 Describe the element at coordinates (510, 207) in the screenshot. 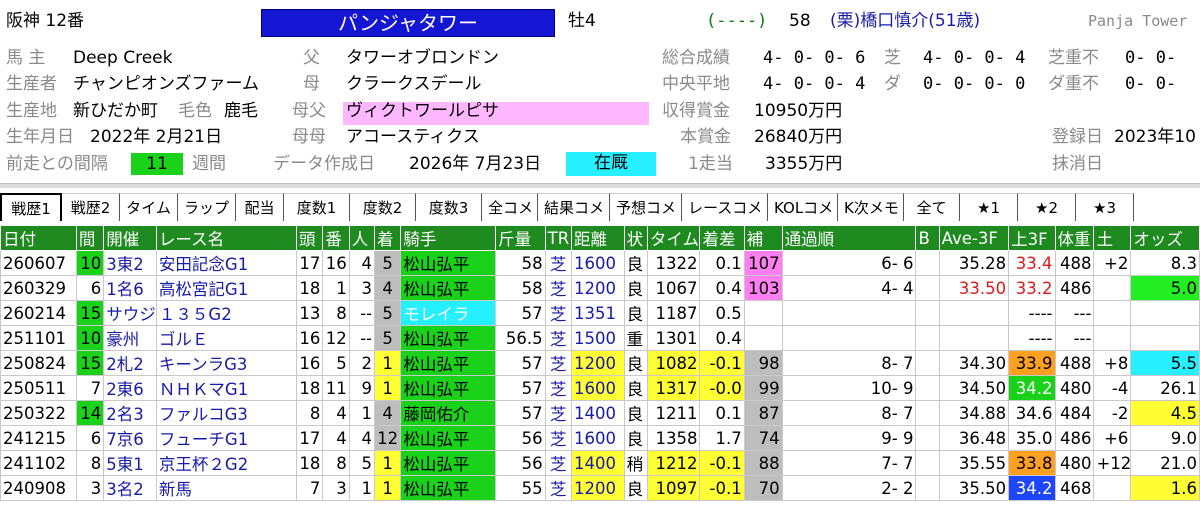

I see `tab-9: 全コメ` at that location.